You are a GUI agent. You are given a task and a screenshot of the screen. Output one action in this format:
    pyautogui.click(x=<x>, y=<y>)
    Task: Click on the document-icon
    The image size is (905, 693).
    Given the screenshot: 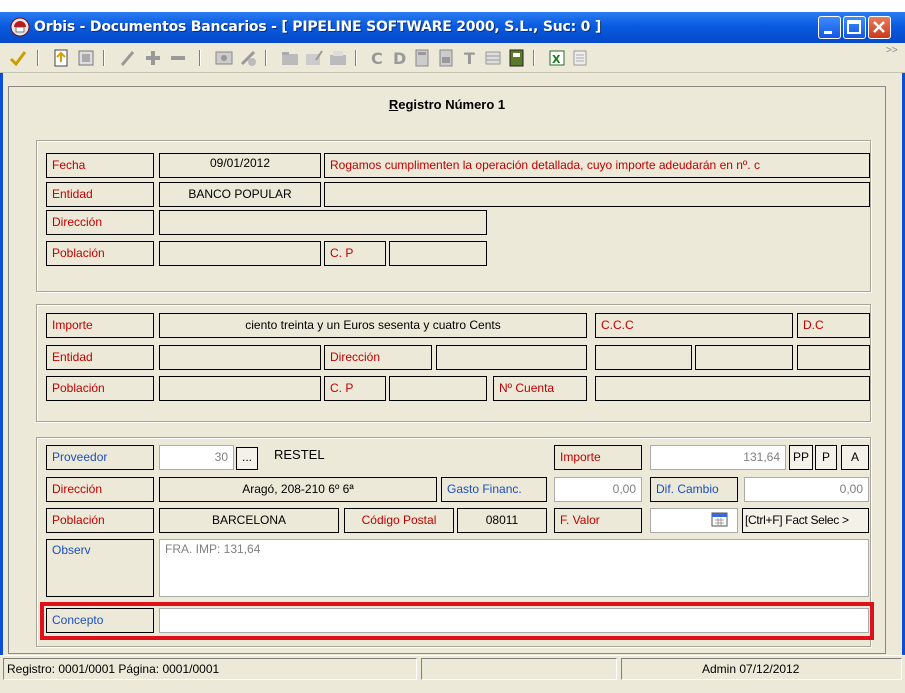 What is the action you would take?
    pyautogui.click(x=86, y=58)
    